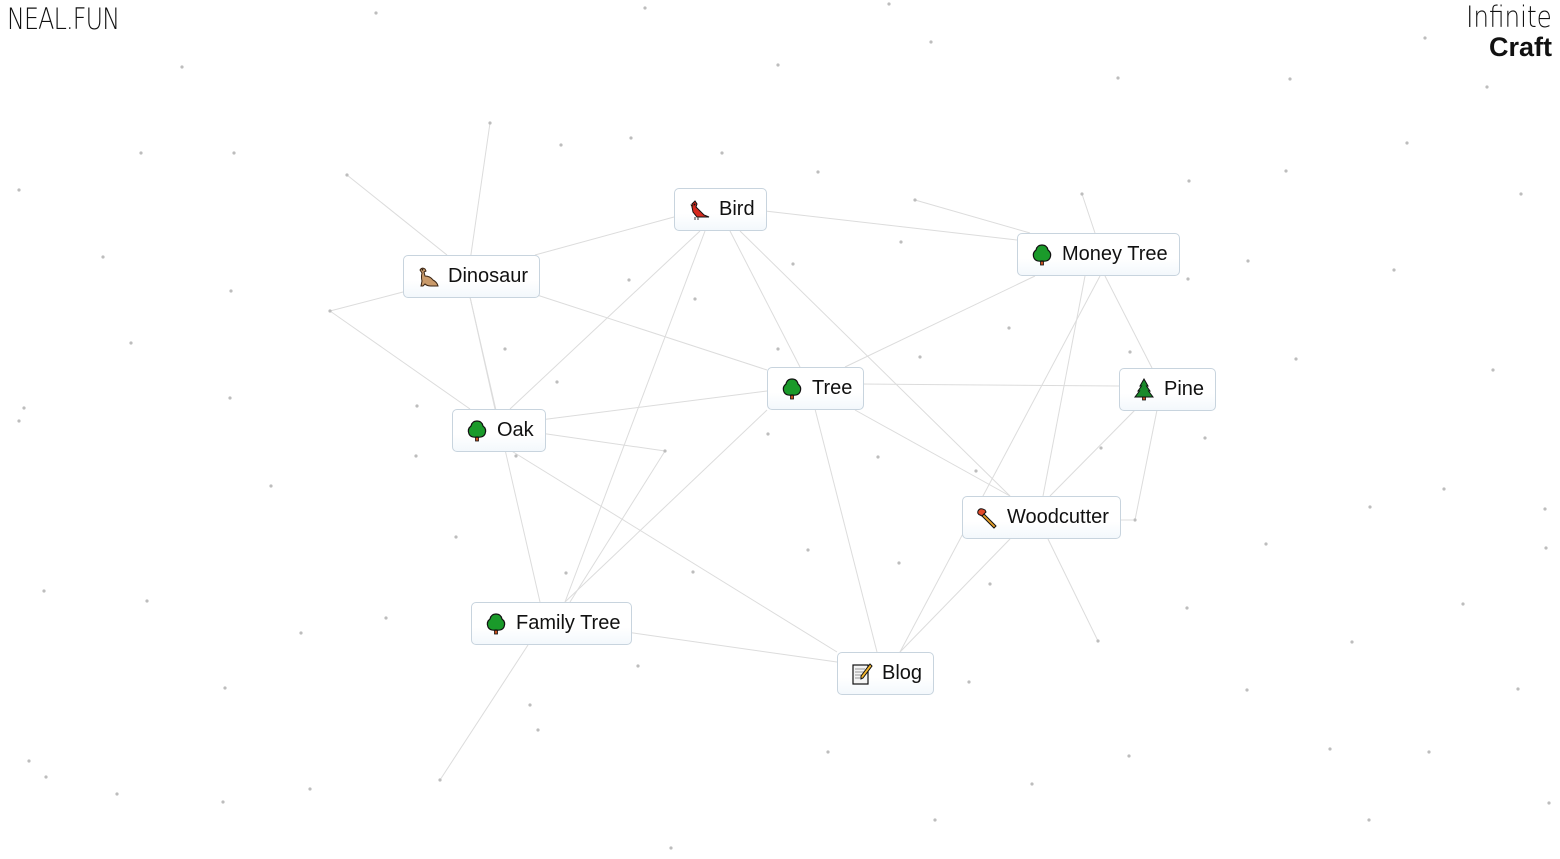 The height and width of the screenshot is (859, 1560). I want to click on element-label: Pine, so click(1184, 389).